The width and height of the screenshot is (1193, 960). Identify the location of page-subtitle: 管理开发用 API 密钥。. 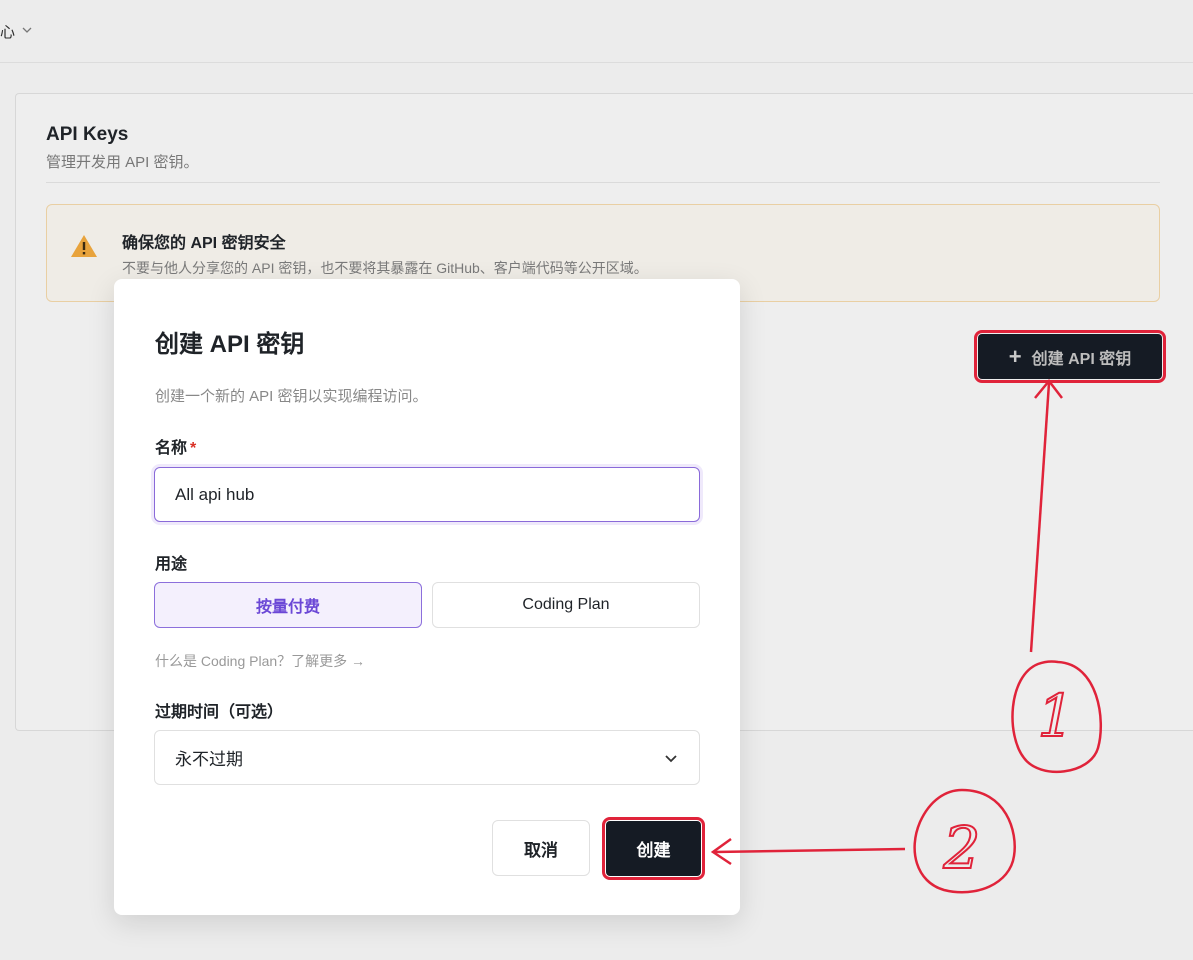
(122, 162).